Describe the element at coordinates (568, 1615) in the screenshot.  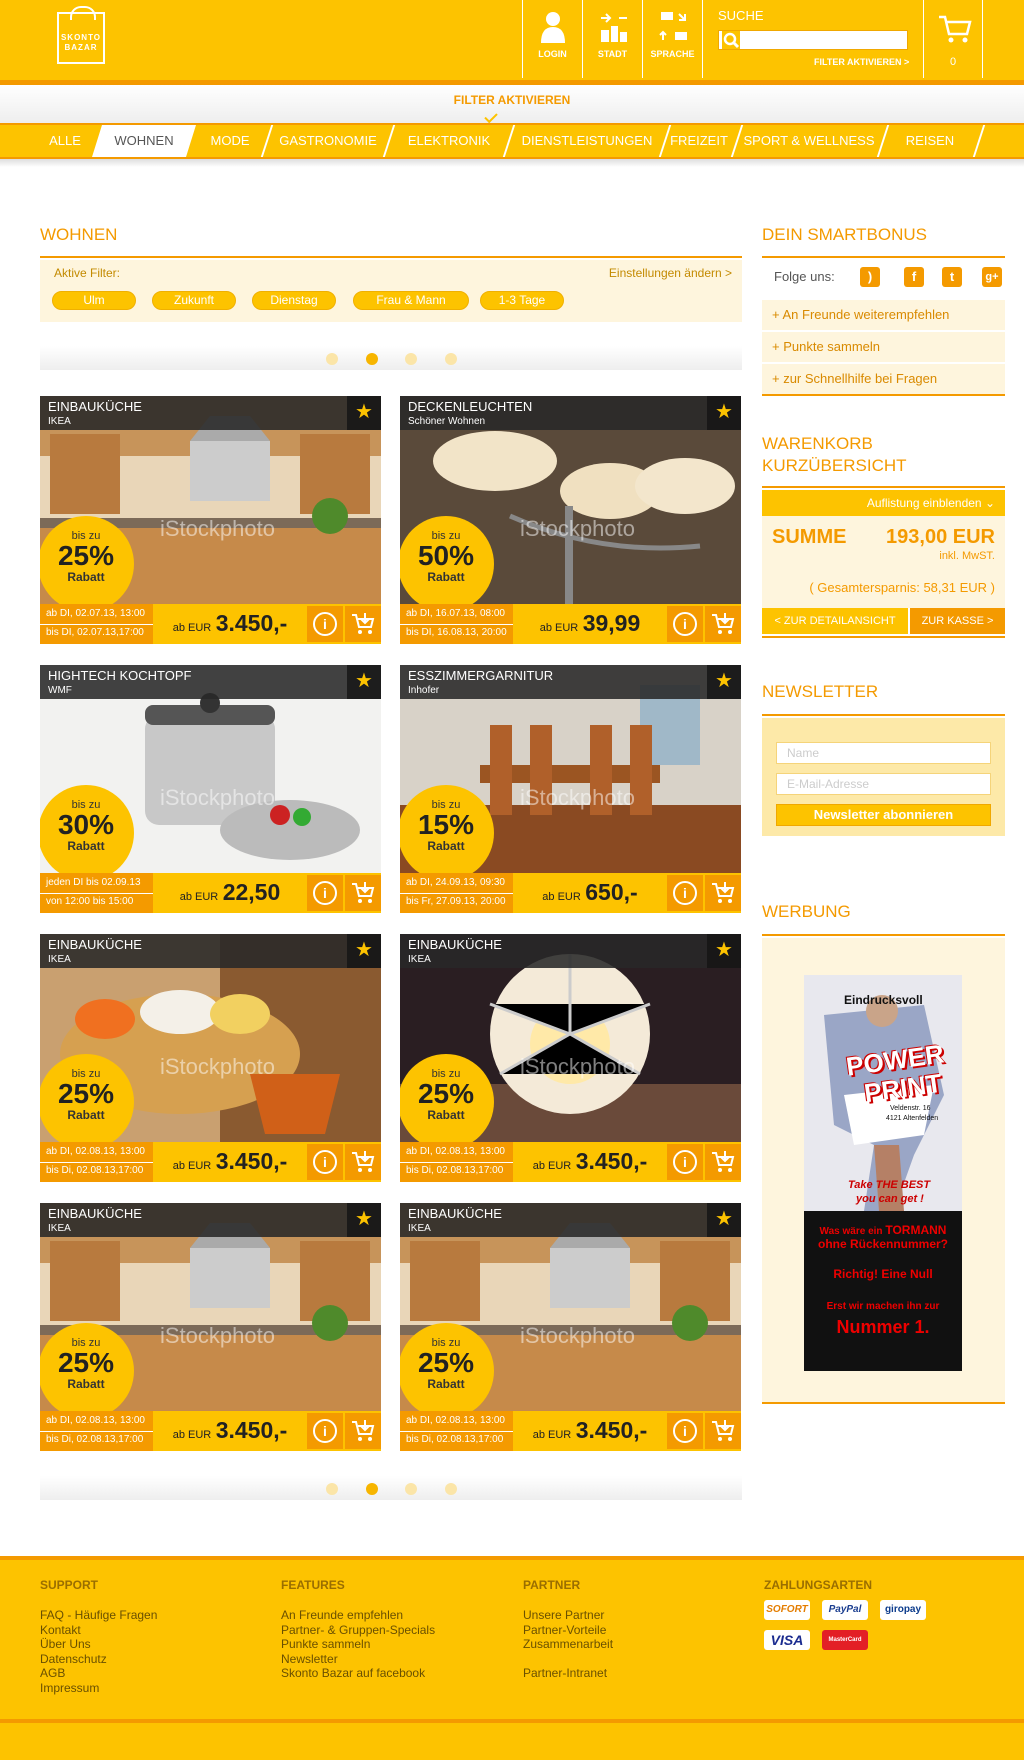
I see `footer-link: Unsere Partner` at that location.